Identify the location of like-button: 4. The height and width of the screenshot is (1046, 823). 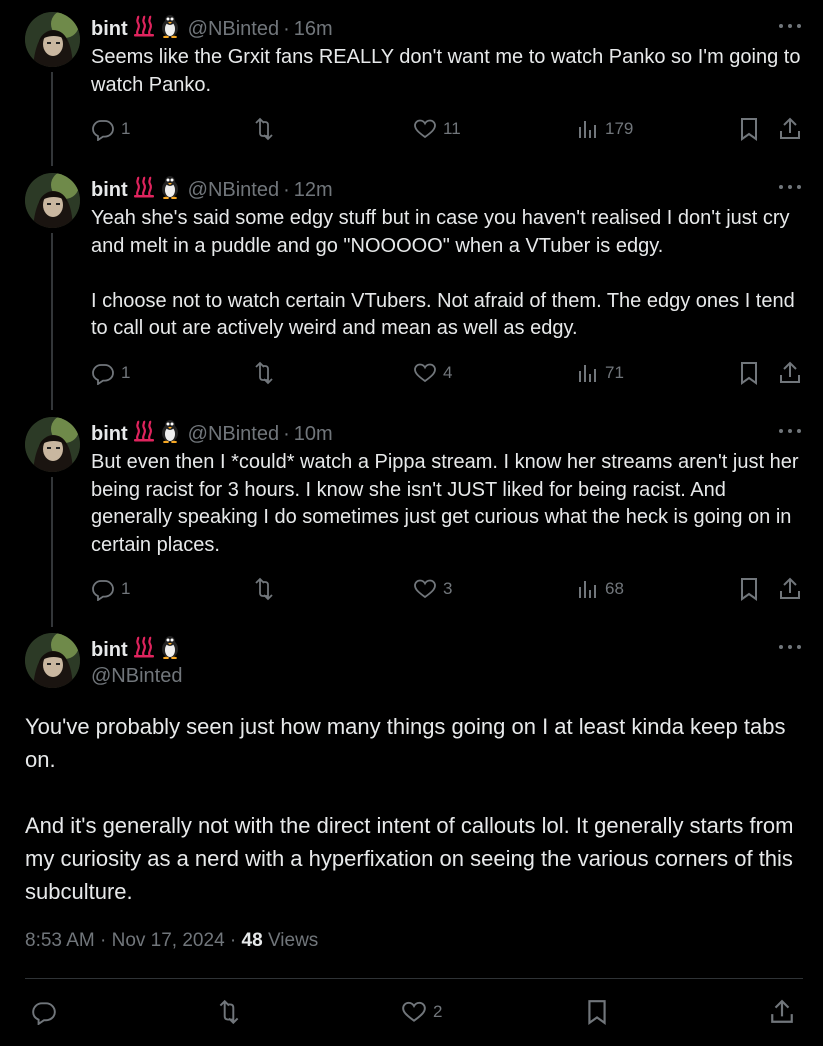
(432, 373).